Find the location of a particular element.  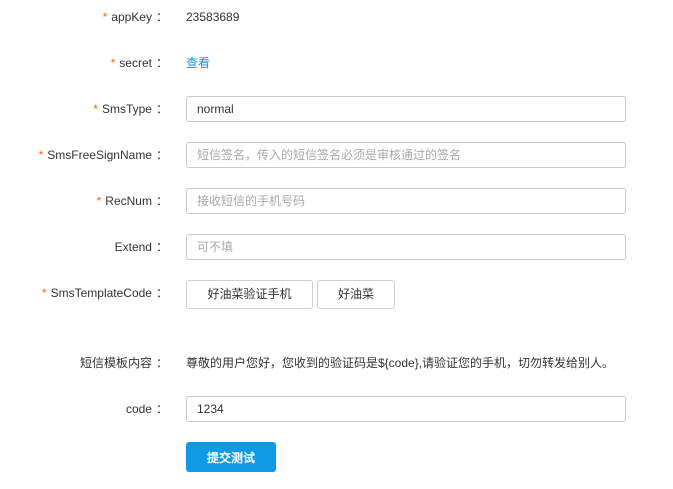

recnum-label: RecNum is located at coordinates (128, 201).